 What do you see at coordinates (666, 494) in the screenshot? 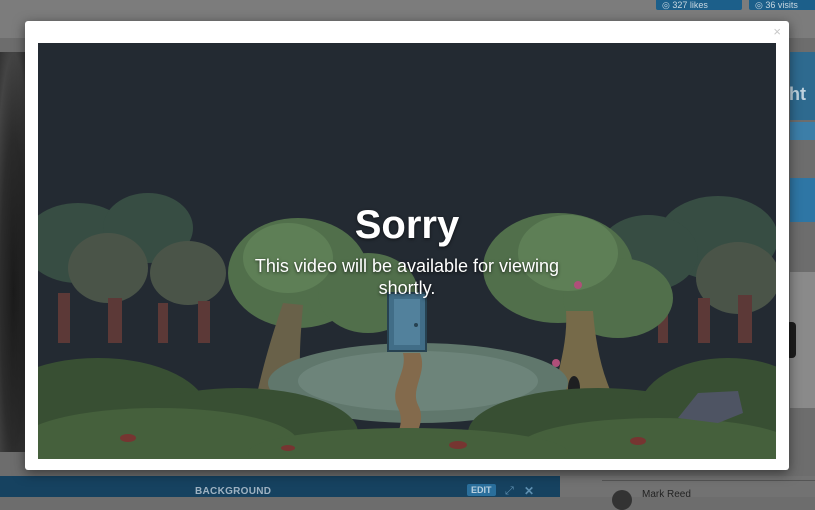
I see `user-name: Mark Reed` at bounding box center [666, 494].